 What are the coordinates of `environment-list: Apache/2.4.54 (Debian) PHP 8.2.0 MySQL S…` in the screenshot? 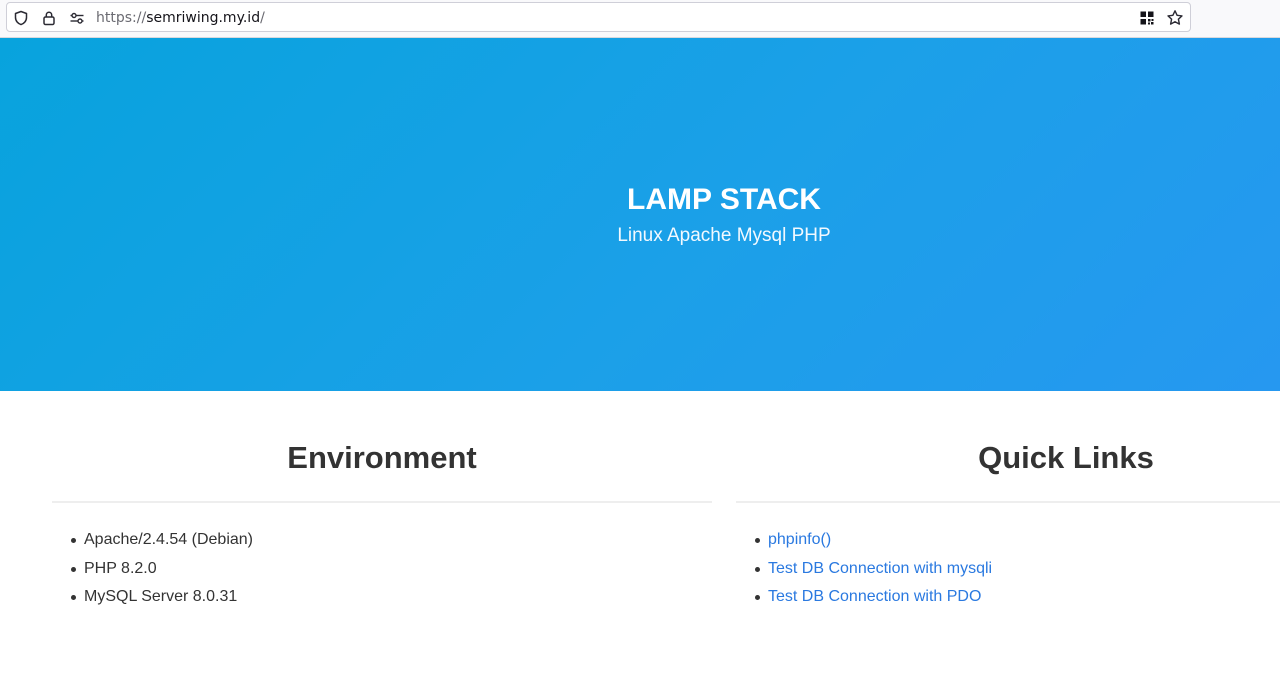 It's located at (382, 568).